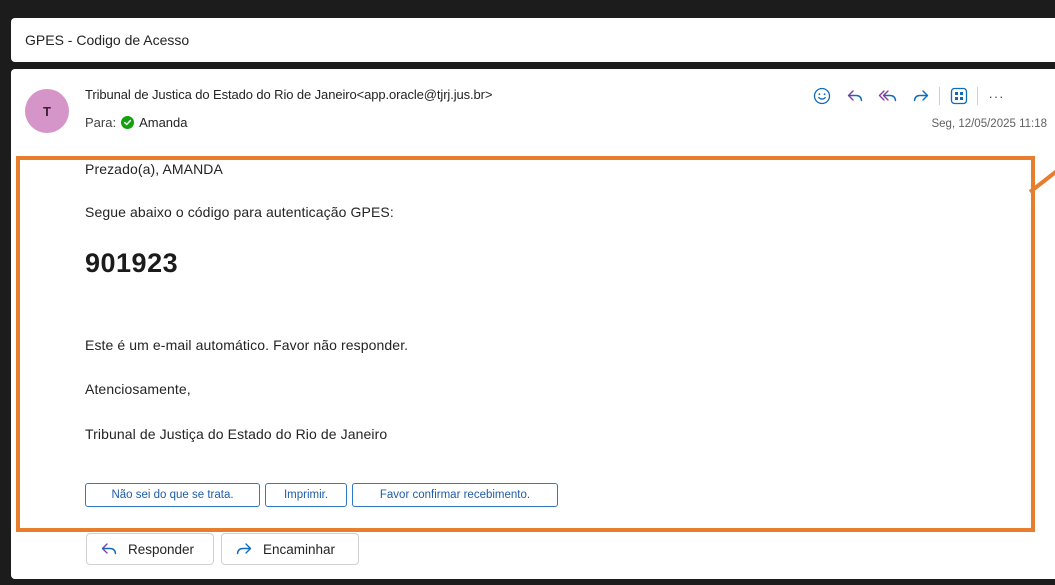 This screenshot has width=1055, height=585. What do you see at coordinates (821, 96) in the screenshot?
I see `smiley-icon` at bounding box center [821, 96].